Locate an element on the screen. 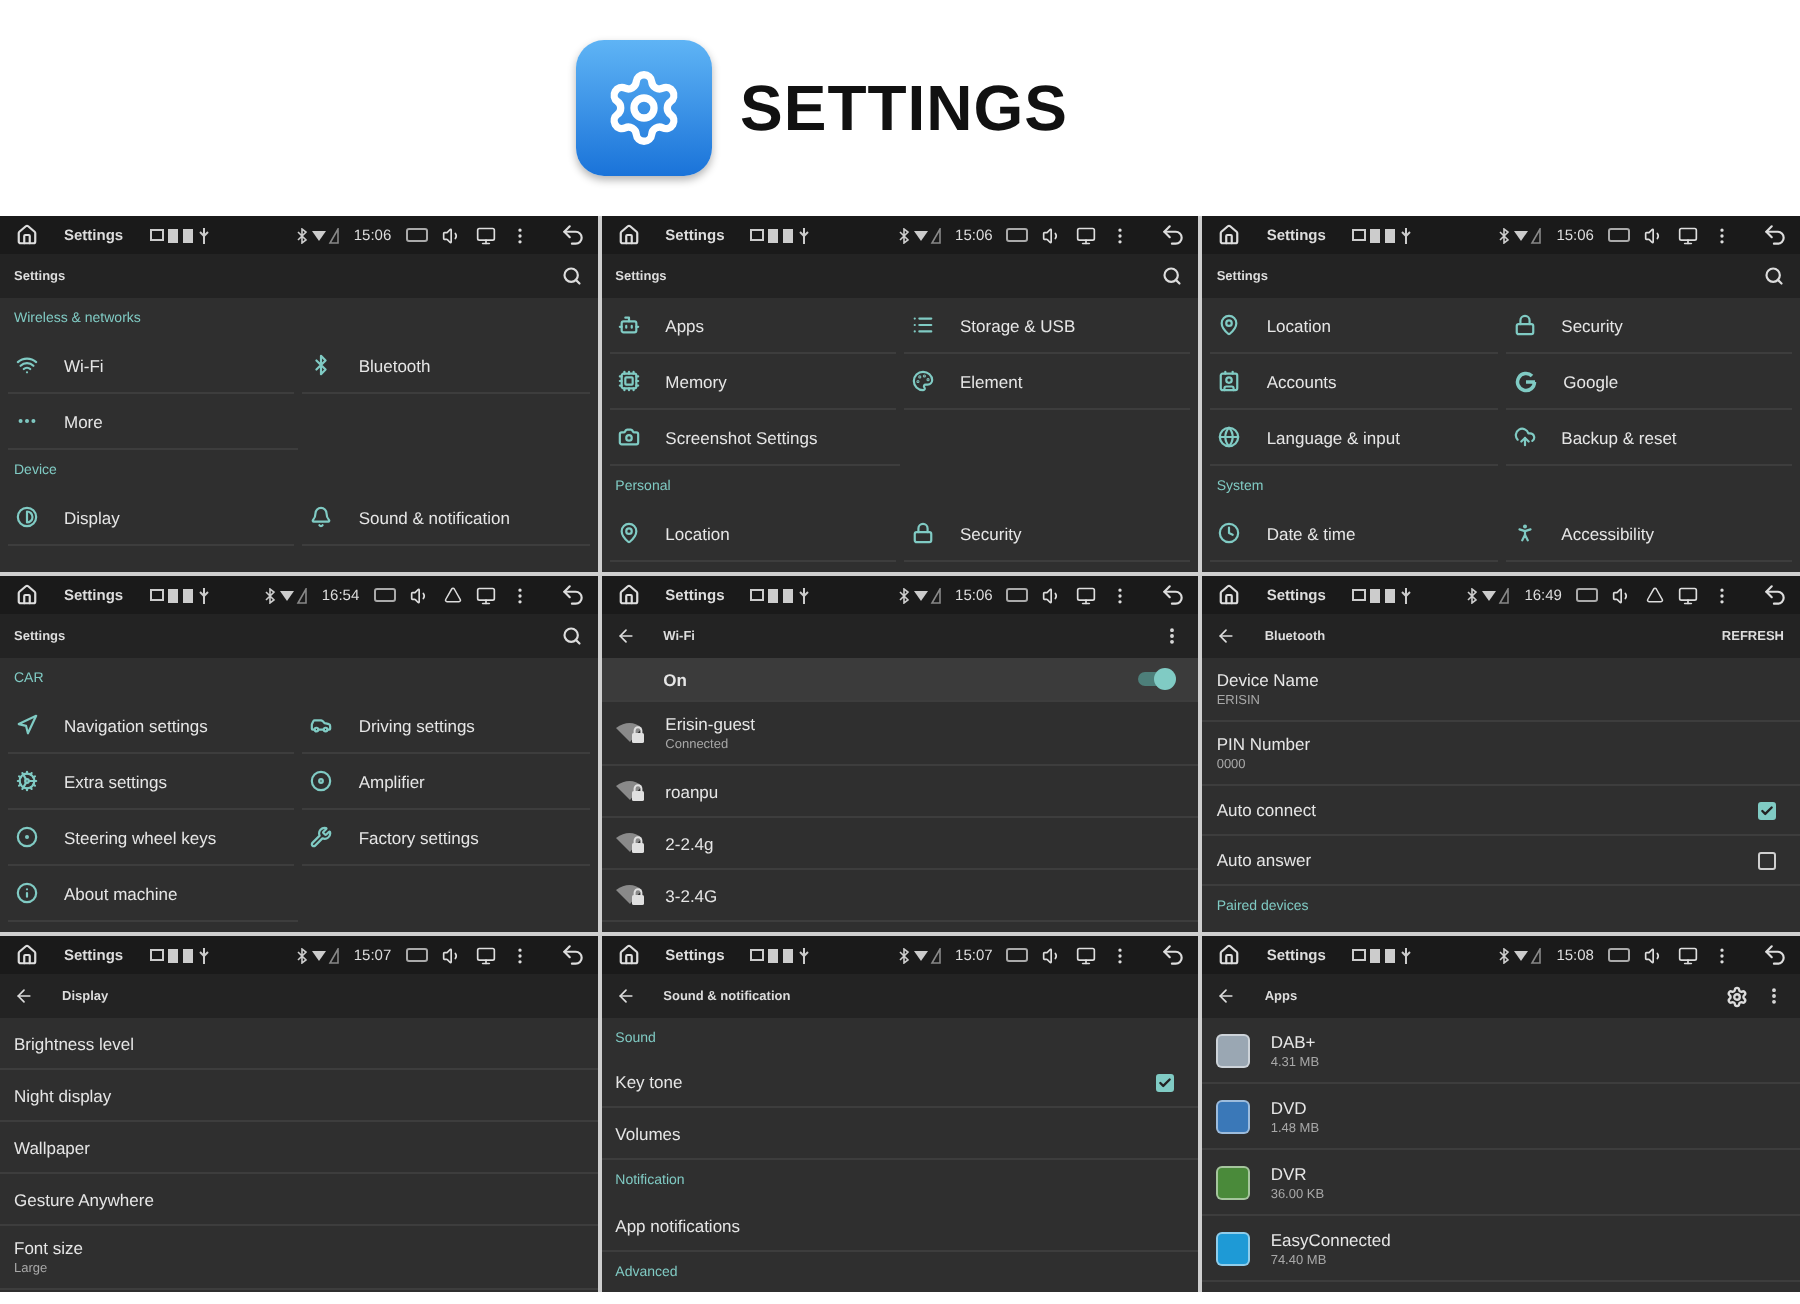  setting-item: Gesture Anywhere is located at coordinates (299, 1200).